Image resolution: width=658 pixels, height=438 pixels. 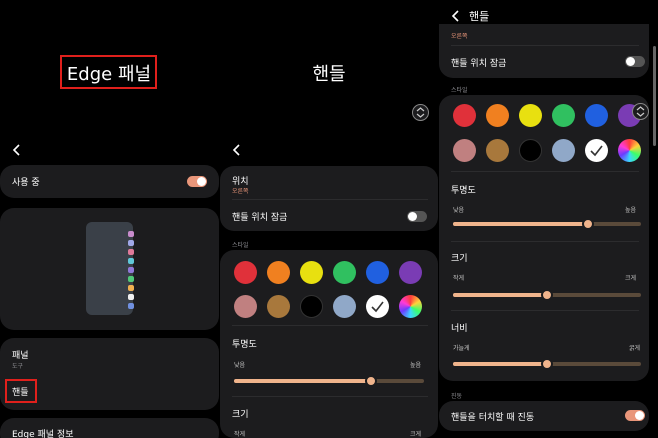 I want to click on page-title: 핸들, so click(x=329, y=74).